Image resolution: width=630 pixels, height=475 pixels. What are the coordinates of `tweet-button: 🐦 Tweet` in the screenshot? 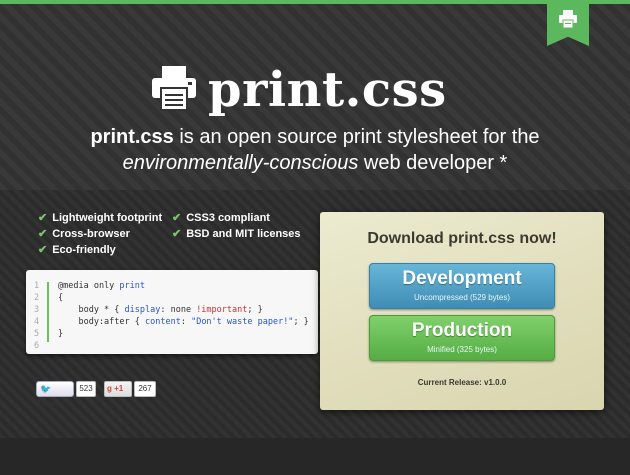 It's located at (55, 394).